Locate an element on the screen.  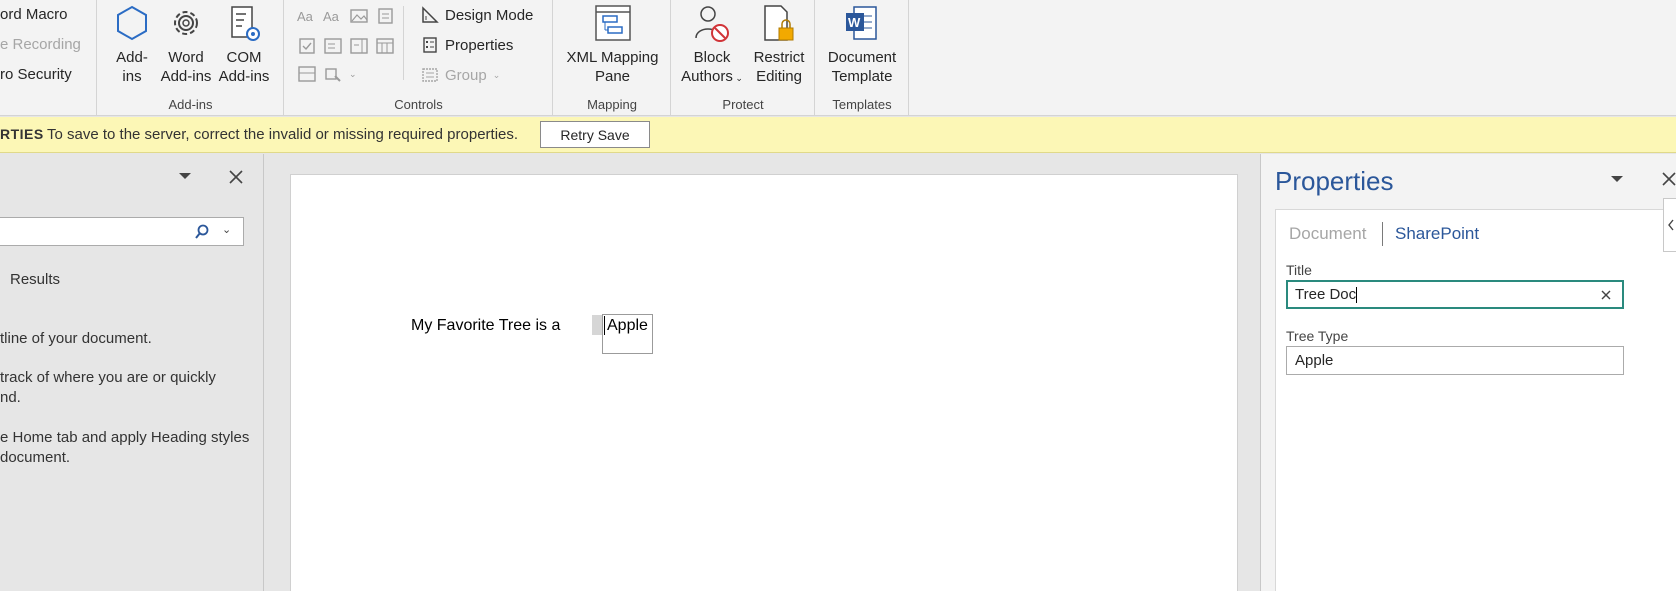
restrict-editing-label-2: Editing is located at coordinates (779, 76).